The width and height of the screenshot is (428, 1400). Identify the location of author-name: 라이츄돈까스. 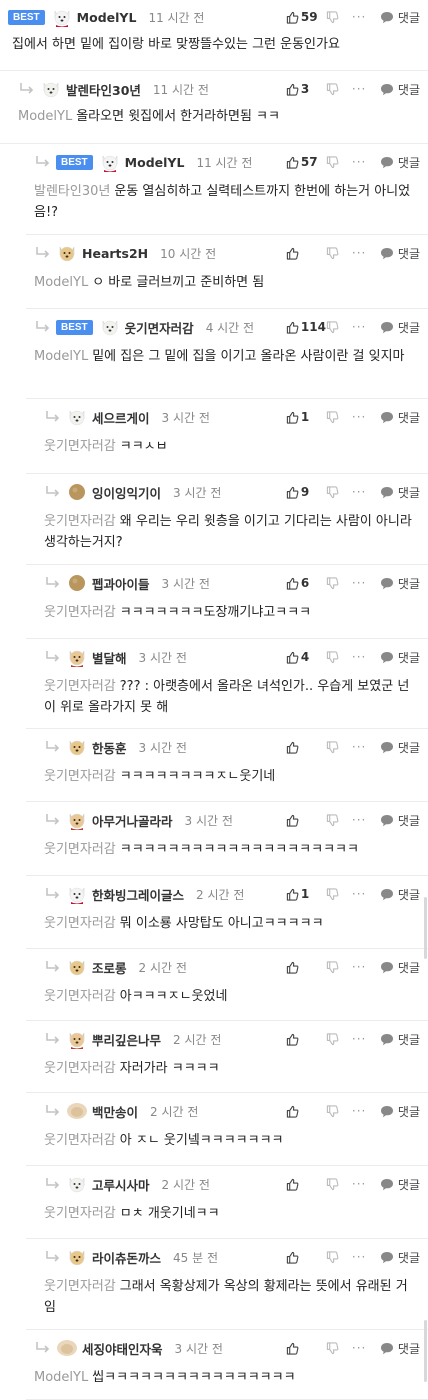
(126, 1257).